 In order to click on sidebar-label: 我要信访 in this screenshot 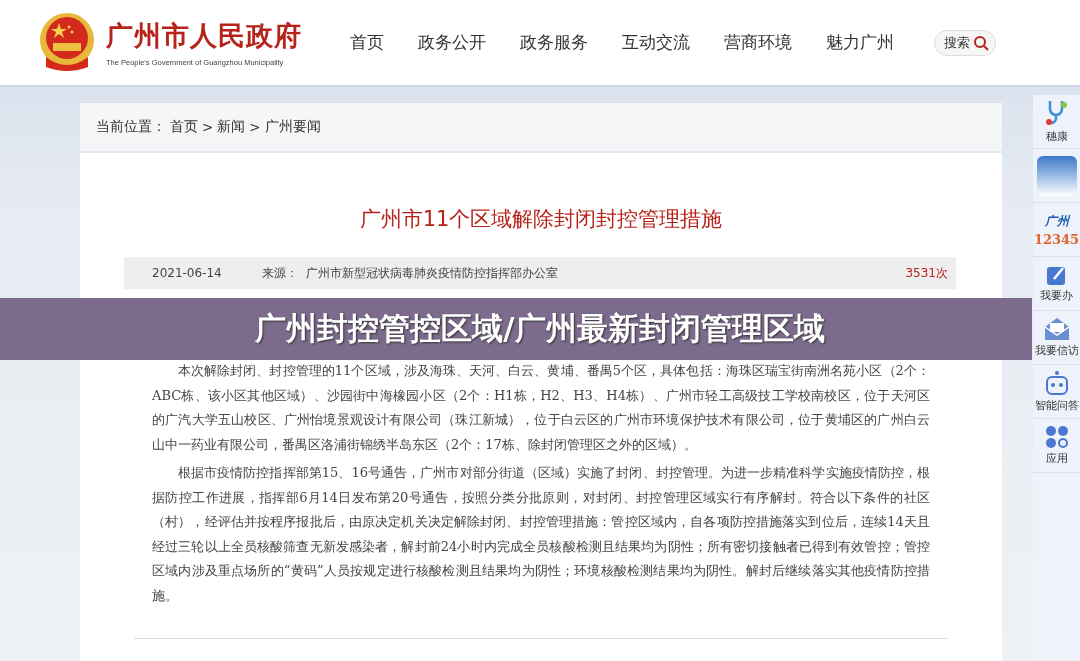, I will do `click(1056, 350)`.